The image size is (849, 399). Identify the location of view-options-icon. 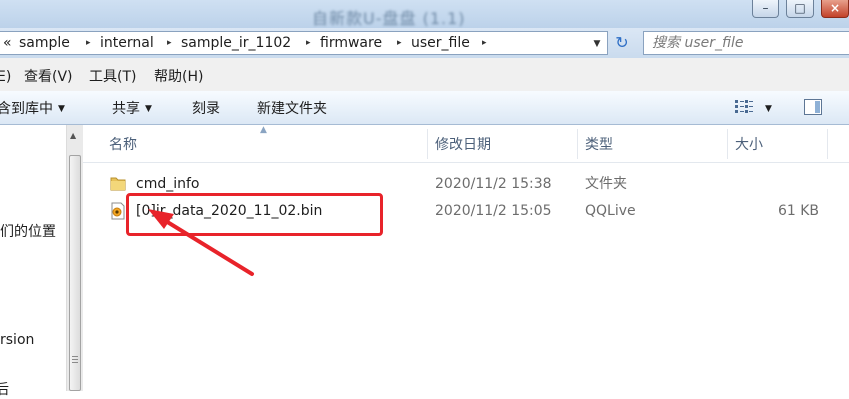
(744, 107).